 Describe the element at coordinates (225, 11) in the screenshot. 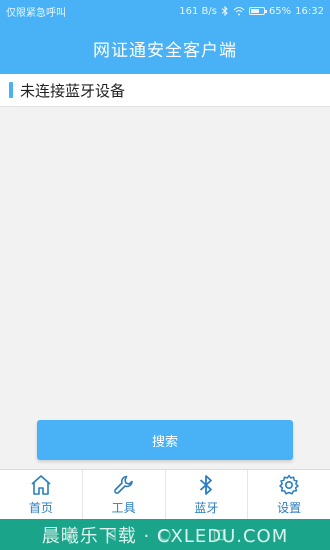

I see `bluetooth-status-icon` at that location.